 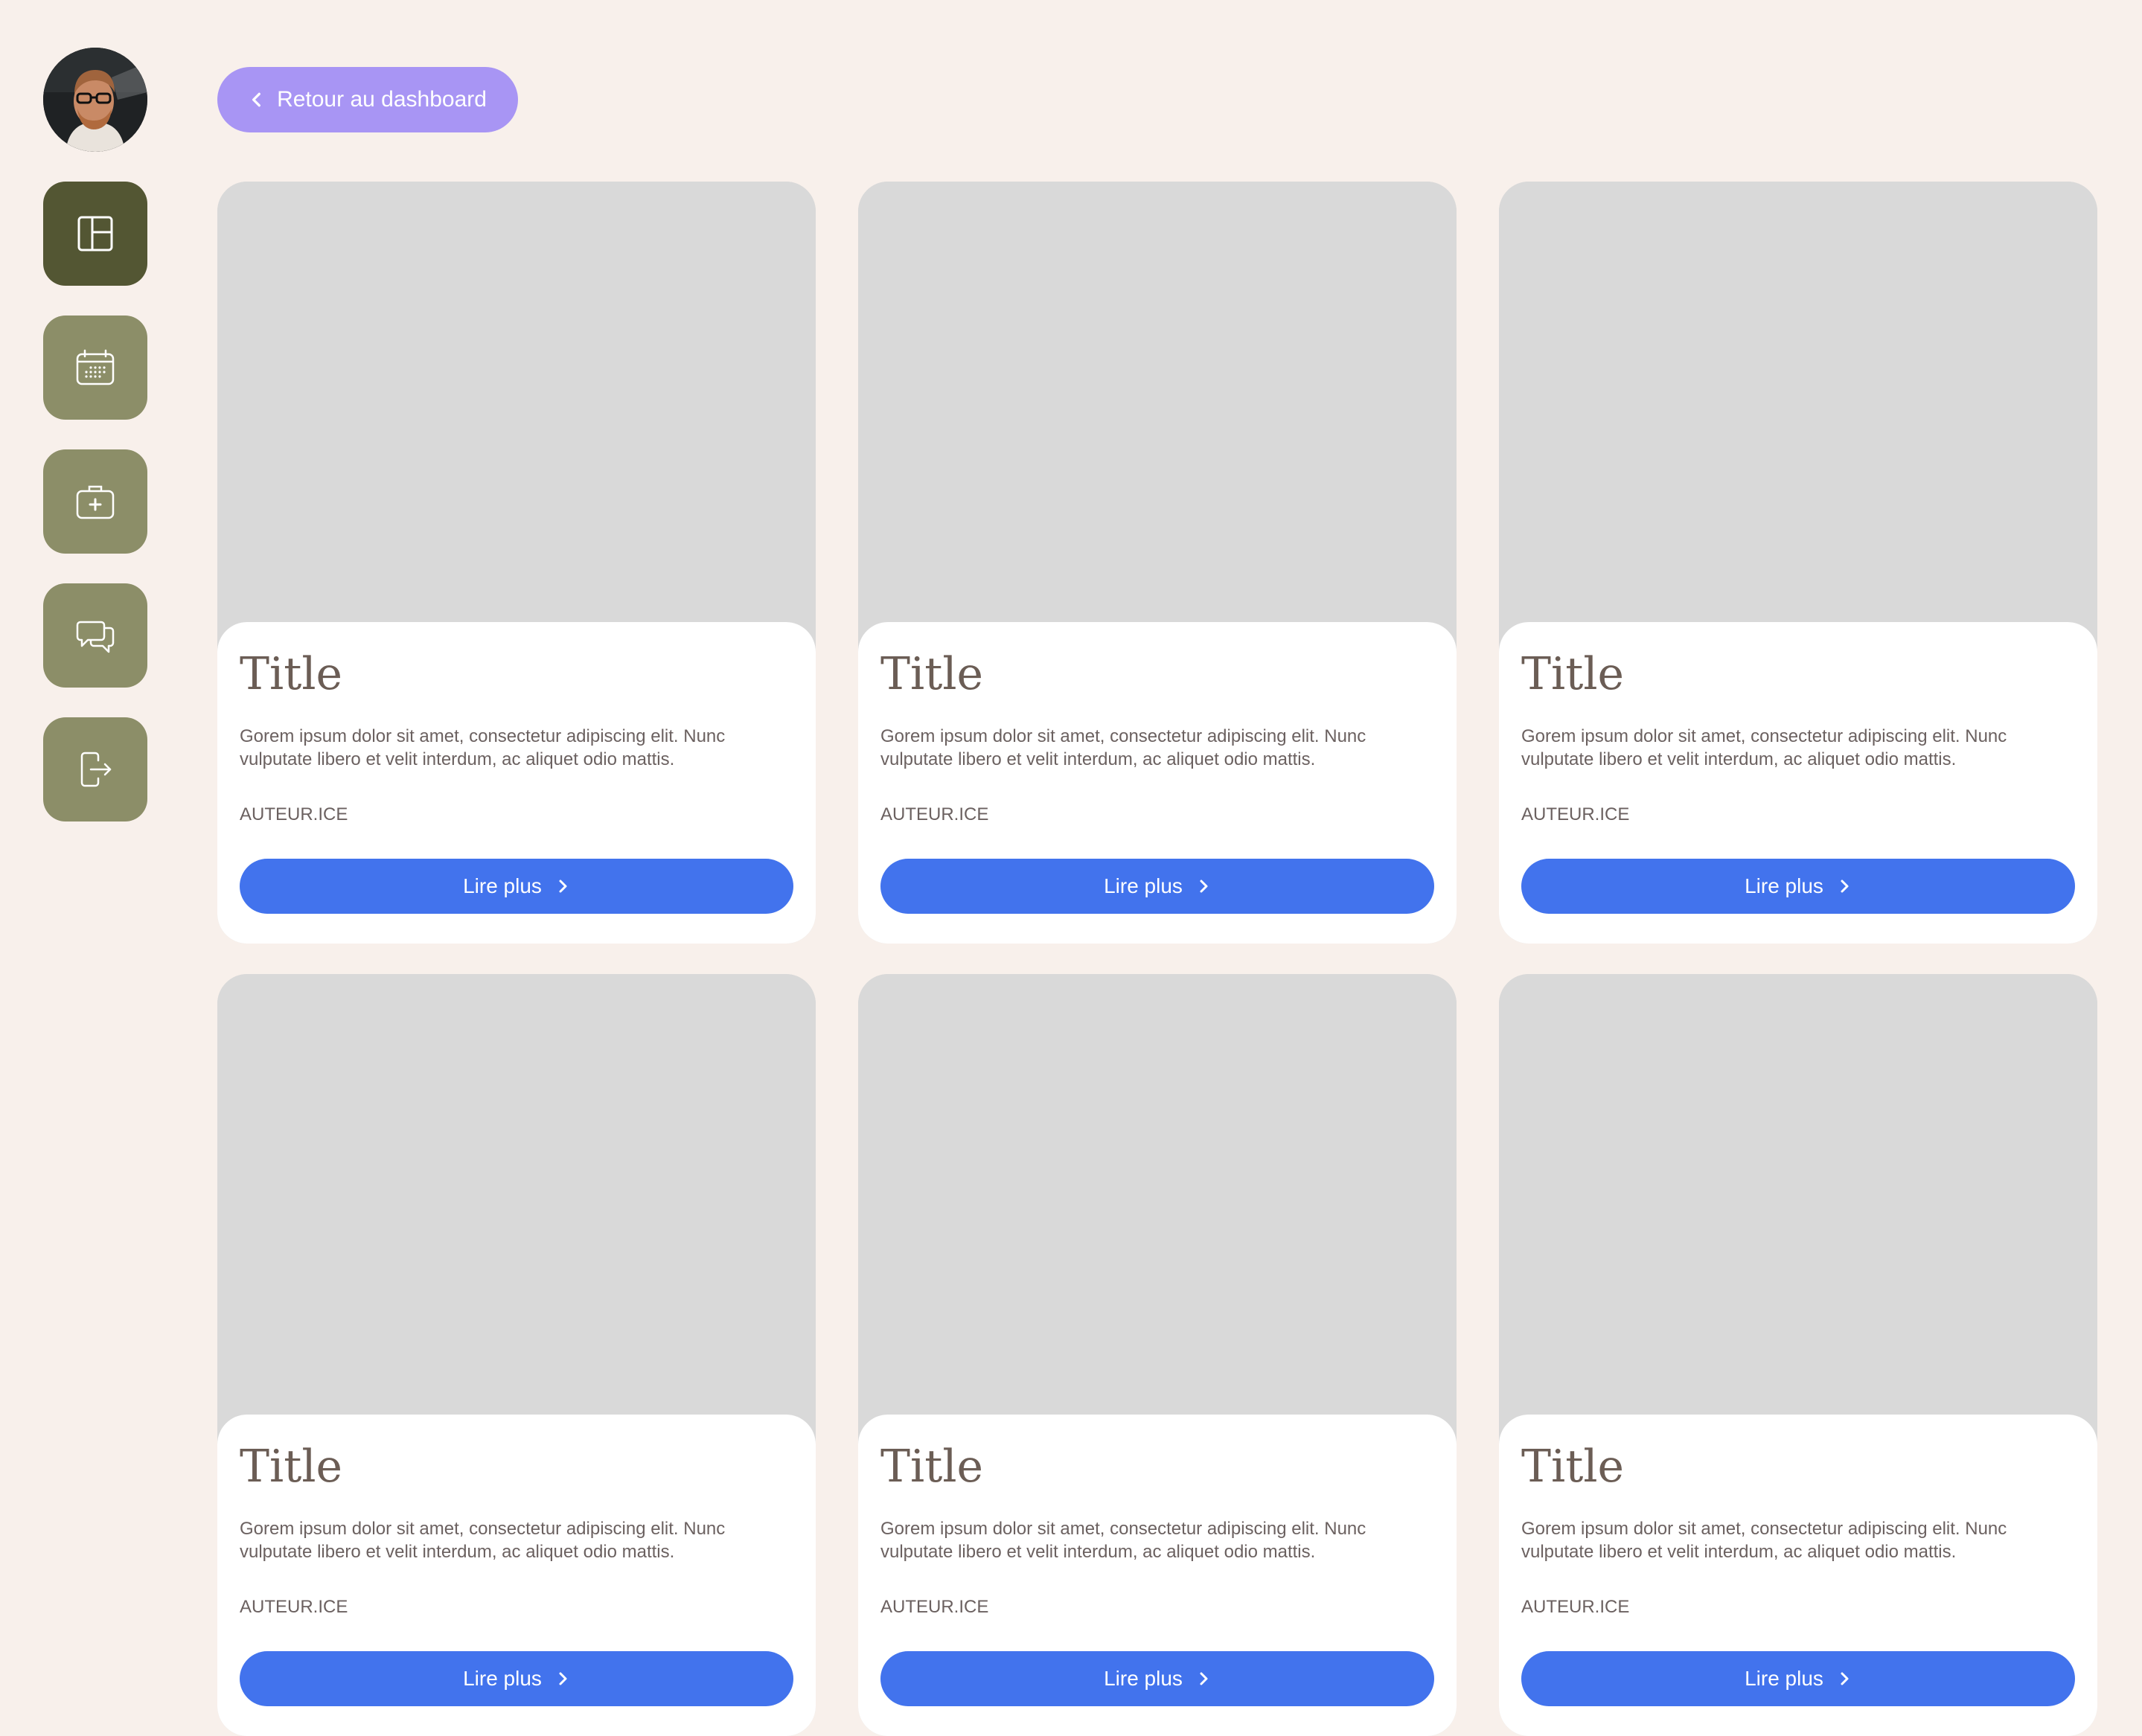 I want to click on nav-dashboard-button, so click(x=95, y=234).